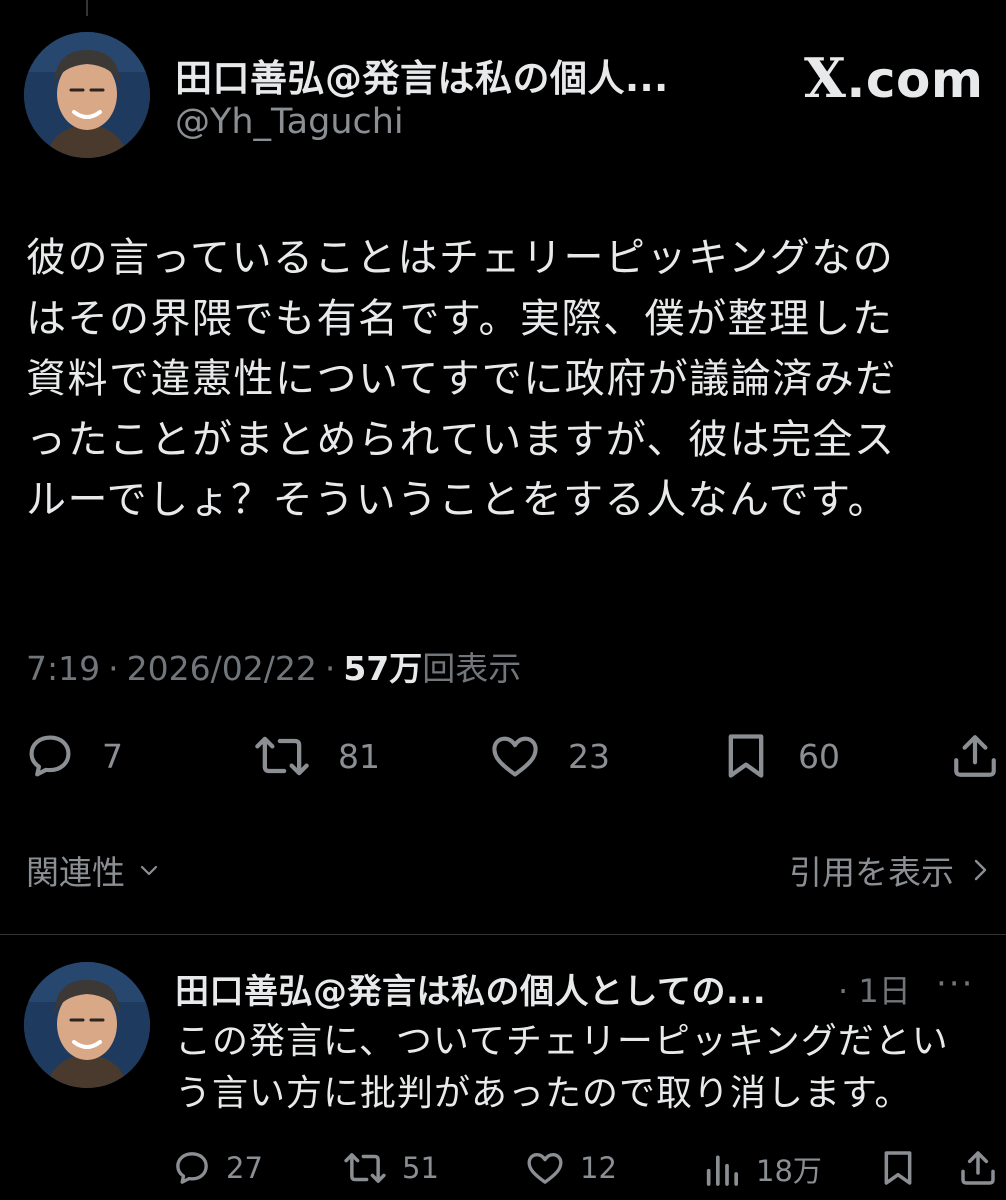 This screenshot has height=1200, width=1006. Describe the element at coordinates (472, 668) in the screenshot. I see `views-label: 回表示` at that location.